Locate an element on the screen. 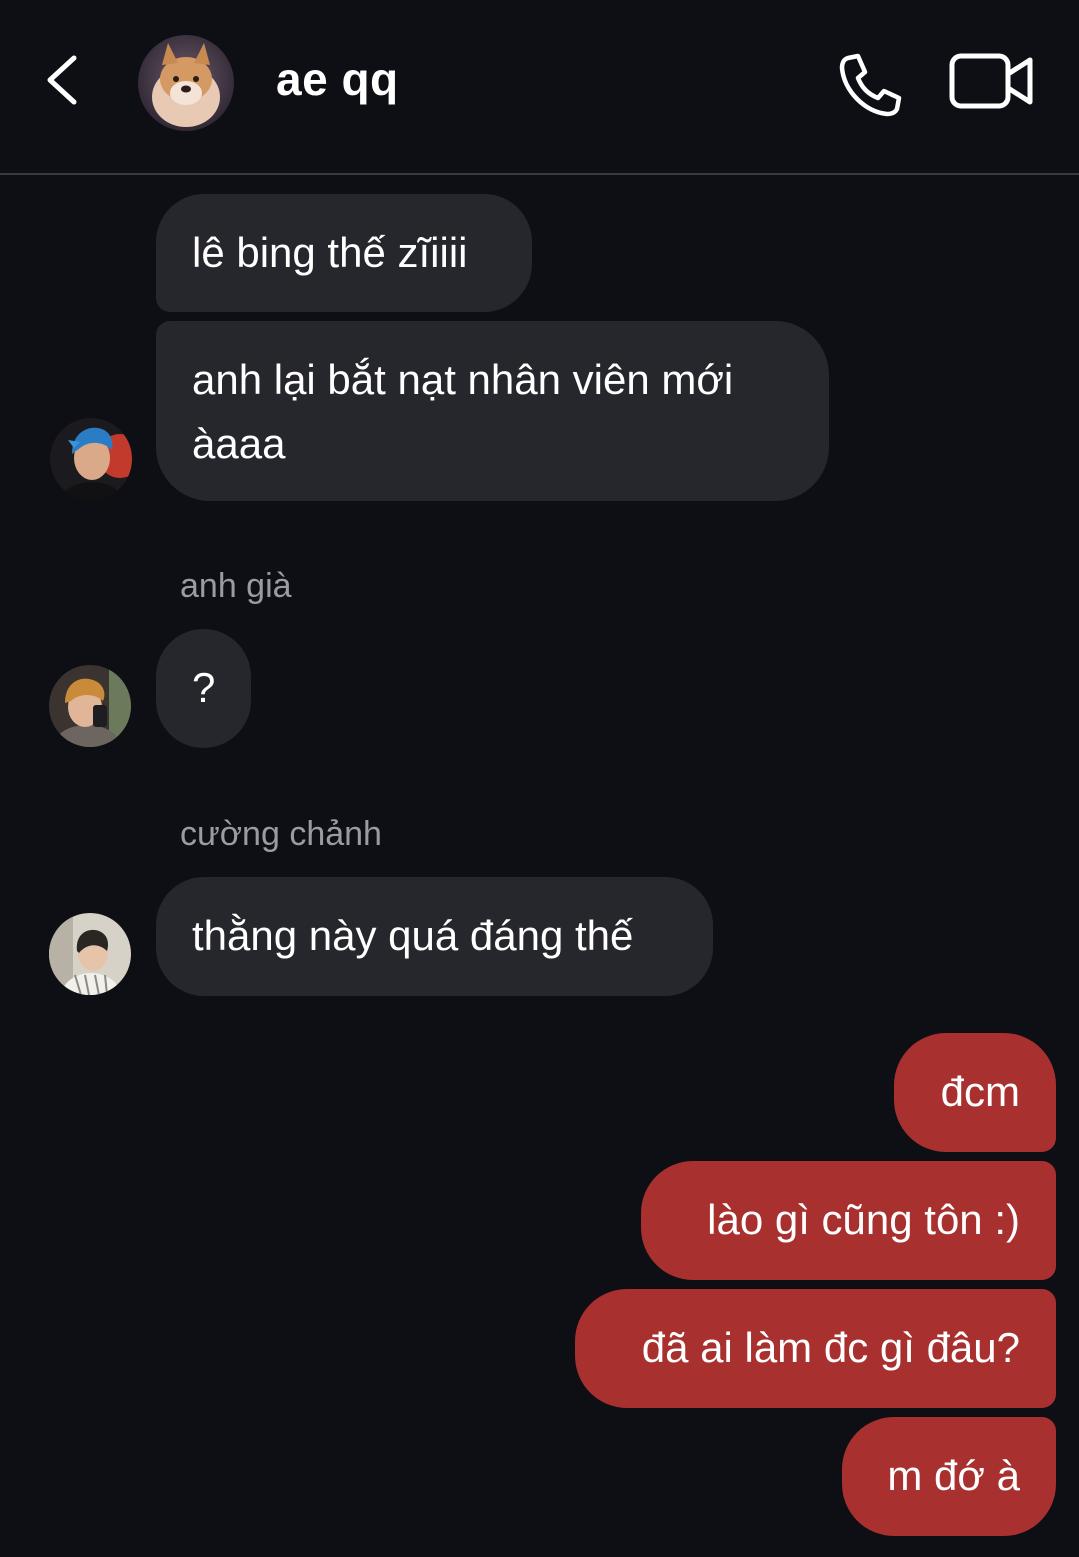 The width and height of the screenshot is (1079, 1557). message-text: ? is located at coordinates (204, 687).